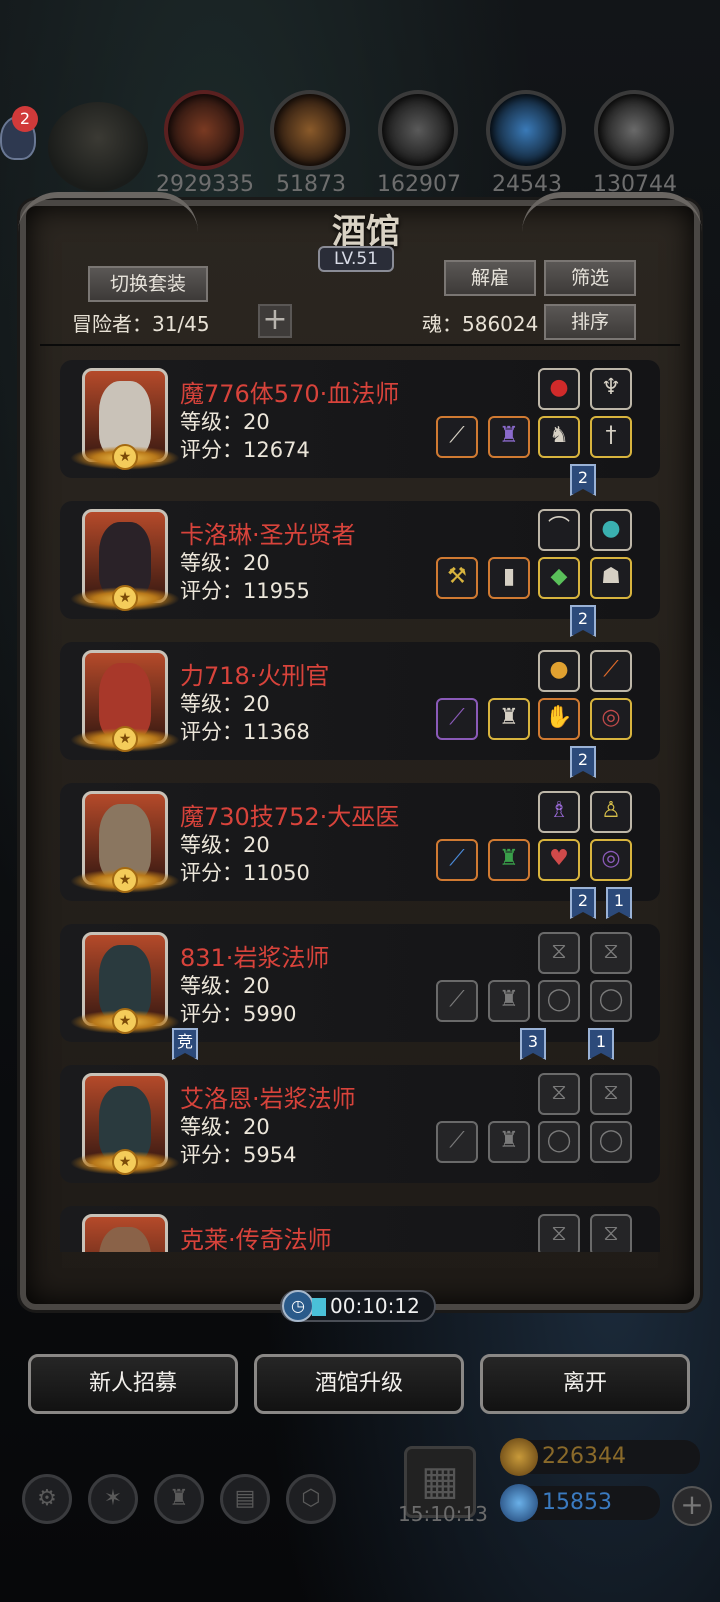 Image resolution: width=720 pixels, height=1602 pixels. What do you see at coordinates (360, 983) in the screenshot?
I see `hero-card: ★ 831·岩浆法师 等级：20 评分：5990 ⧖ ⧖ ⟋ ♜ ◯ ◯` at bounding box center [360, 983].